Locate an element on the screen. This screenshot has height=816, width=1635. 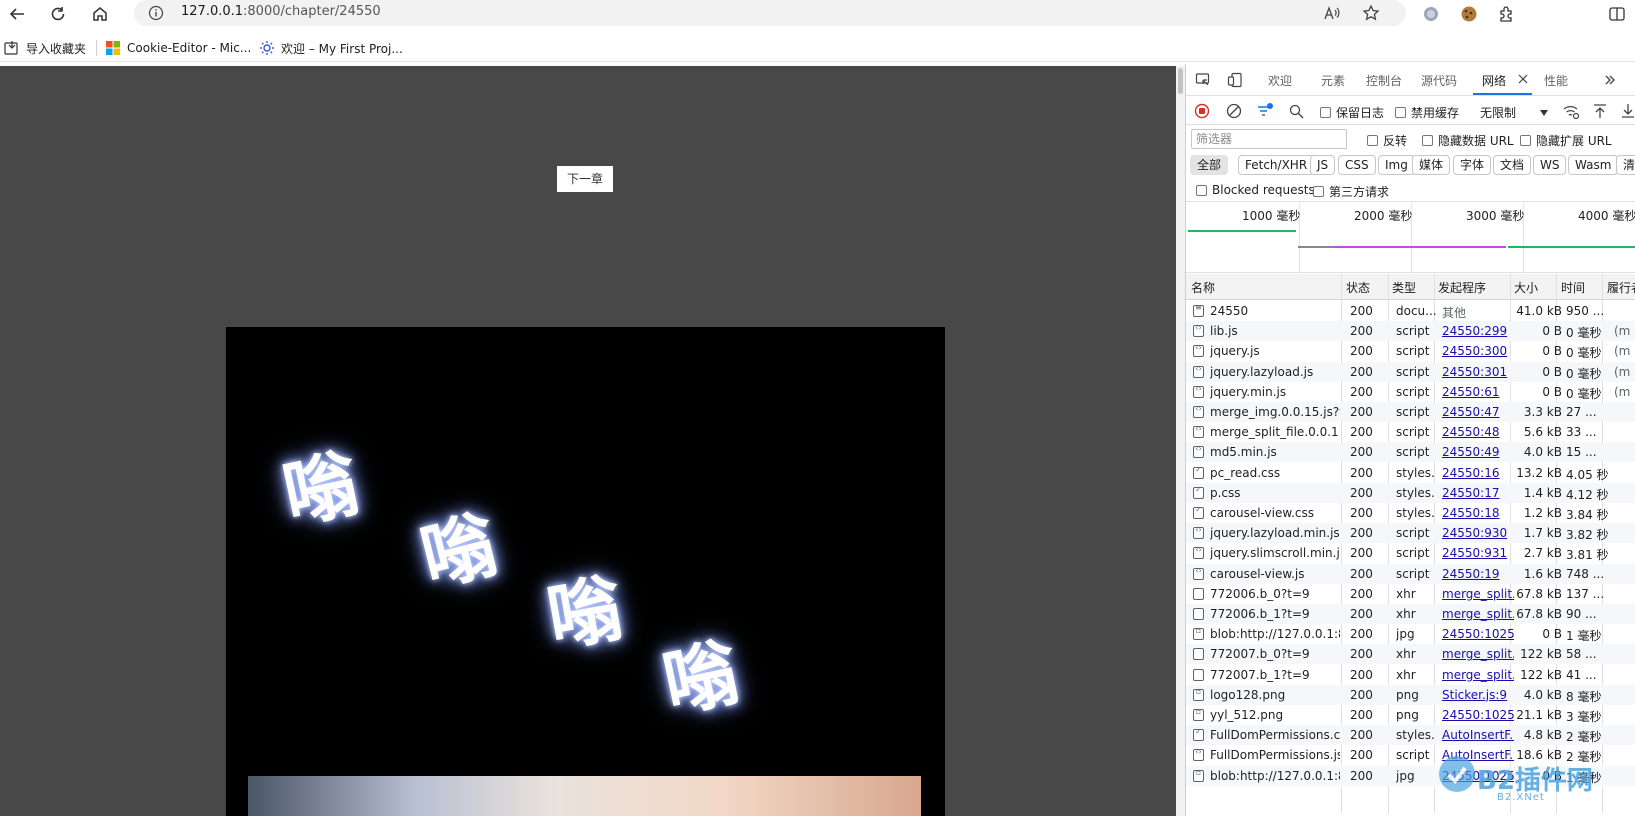
export-har-button is located at coordinates (1627, 111).